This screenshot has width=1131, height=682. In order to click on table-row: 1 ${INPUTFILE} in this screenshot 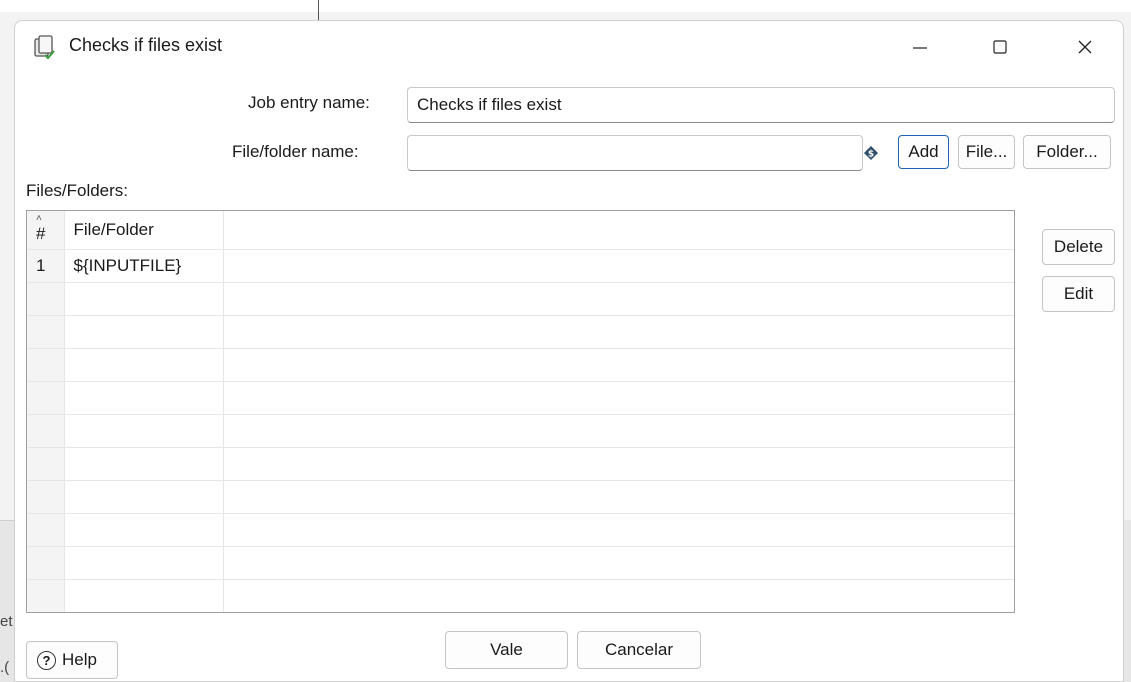, I will do `click(520, 266)`.